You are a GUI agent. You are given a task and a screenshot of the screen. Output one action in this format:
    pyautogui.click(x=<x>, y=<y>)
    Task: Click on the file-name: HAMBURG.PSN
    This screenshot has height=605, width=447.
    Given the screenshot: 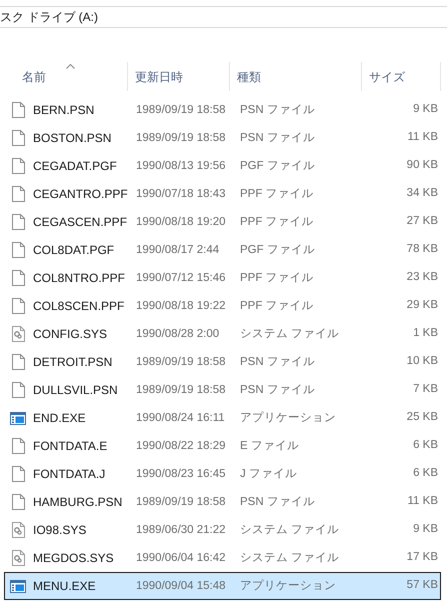 What is the action you would take?
    pyautogui.click(x=77, y=502)
    